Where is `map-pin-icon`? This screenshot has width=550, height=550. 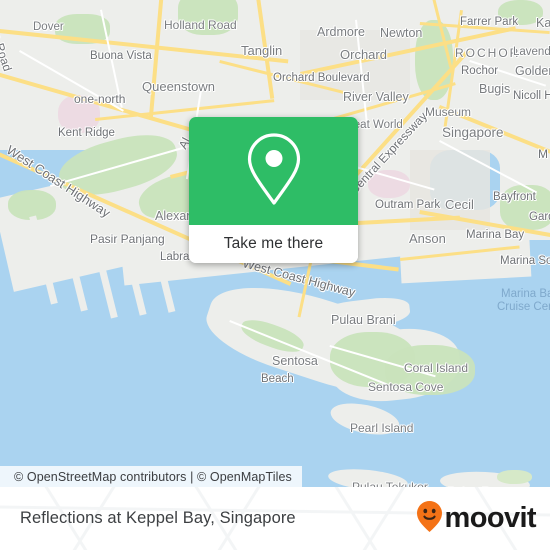 map-pin-icon is located at coordinates (274, 171).